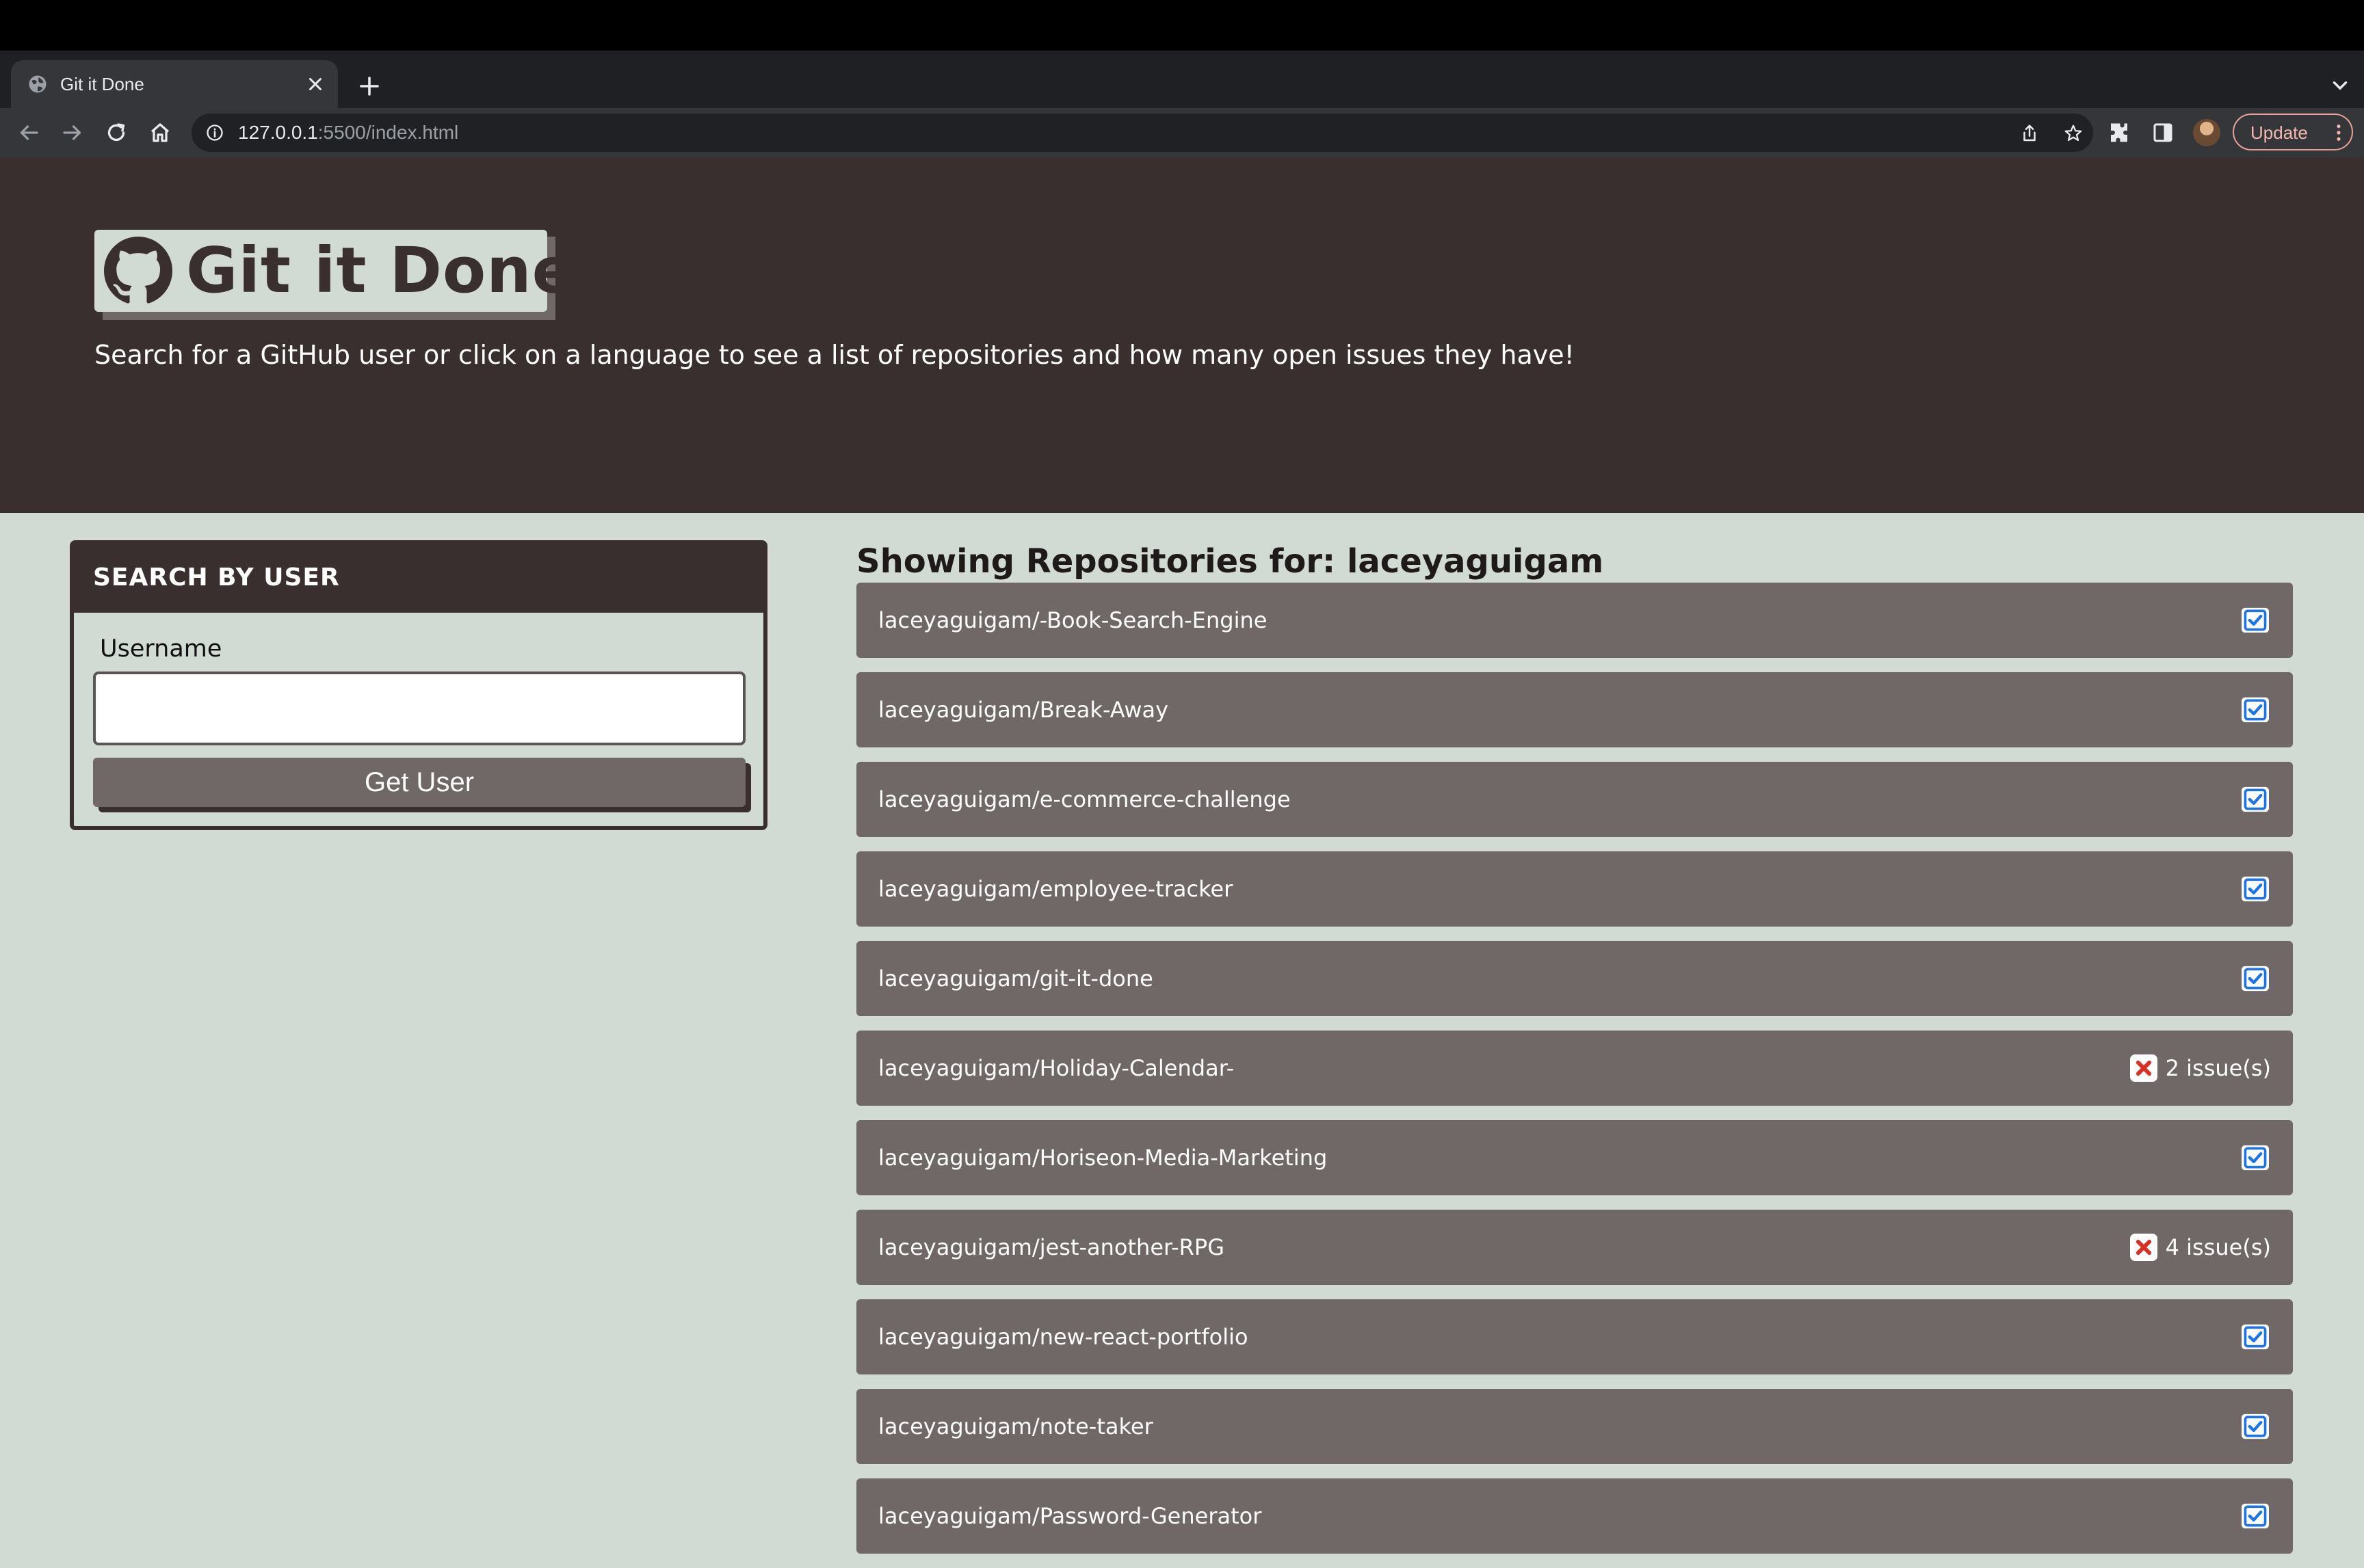 Image resolution: width=2364 pixels, height=1568 pixels. What do you see at coordinates (1084, 799) in the screenshot?
I see `repo-name: laceyaguigam/e-commerce-challenge` at bounding box center [1084, 799].